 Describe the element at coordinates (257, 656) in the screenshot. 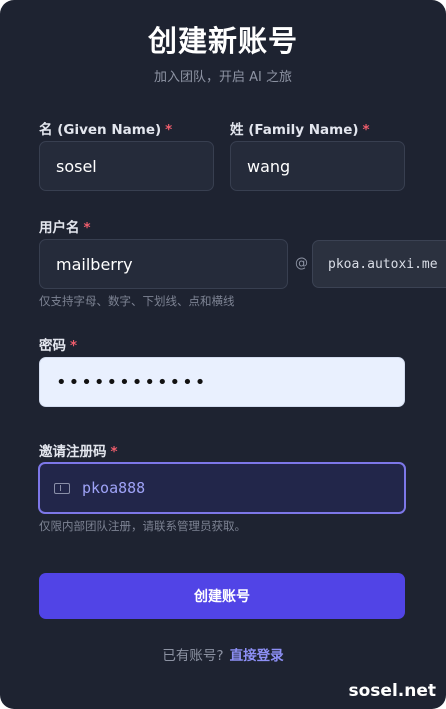

I see `login-link: 直接登录` at that location.